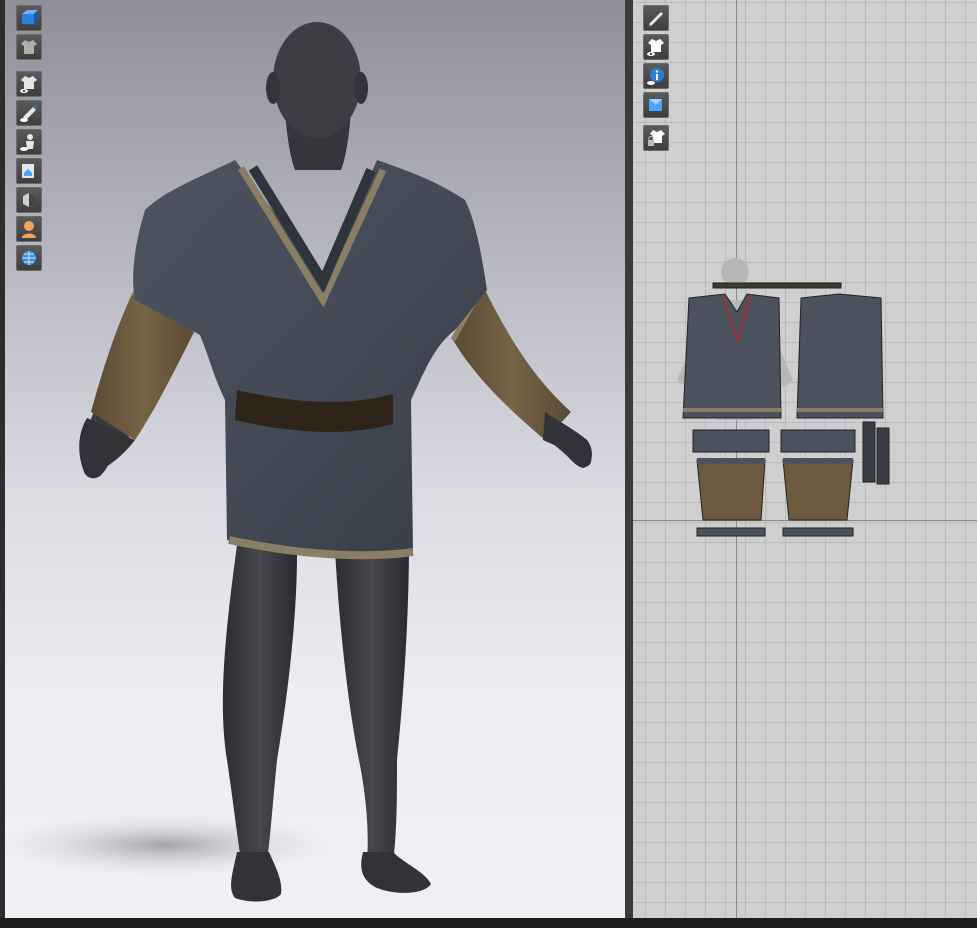 This screenshot has height=928, width=977. What do you see at coordinates (361, 88) in the screenshot?
I see `avatar-right-ear` at bounding box center [361, 88].